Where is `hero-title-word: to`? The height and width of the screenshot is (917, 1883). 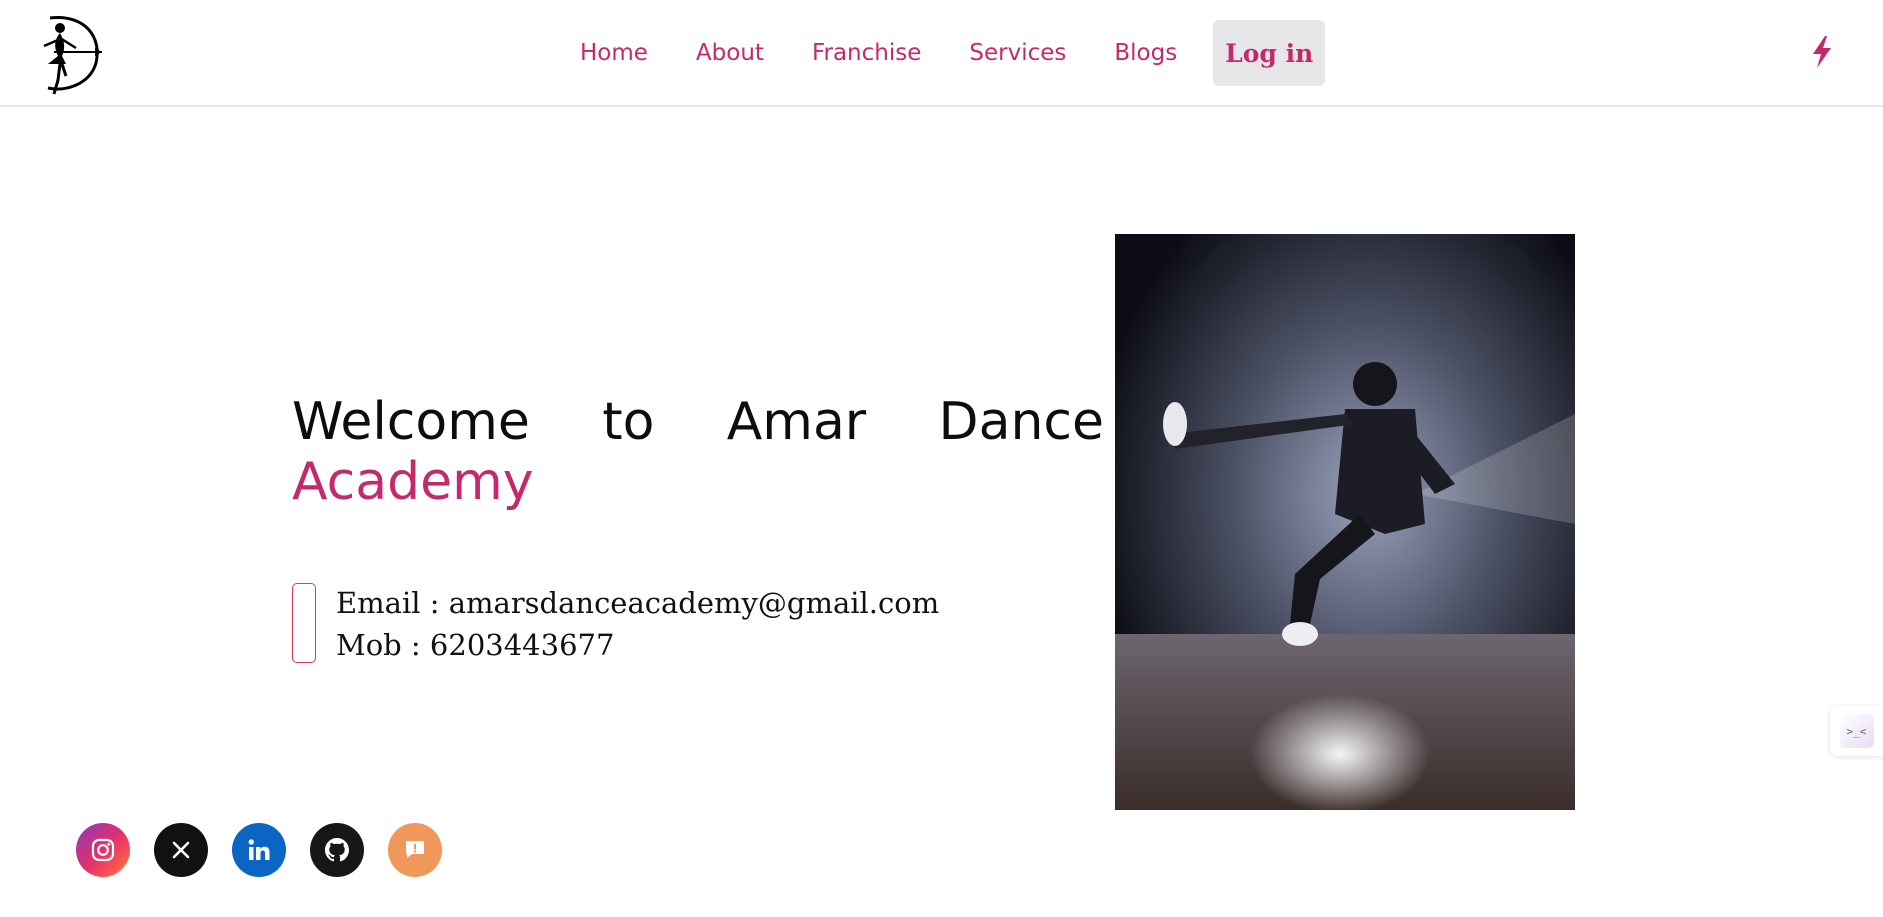 hero-title-word: to is located at coordinates (628, 422).